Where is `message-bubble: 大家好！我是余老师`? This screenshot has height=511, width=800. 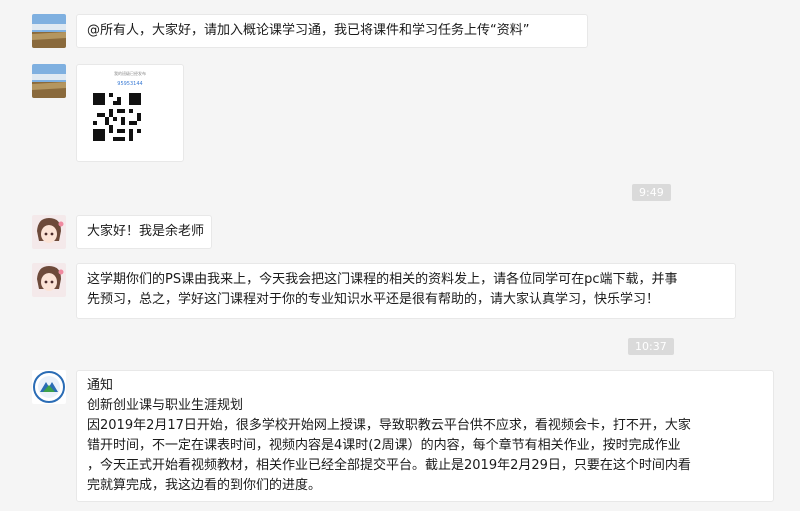
message-bubble: 大家好！我是余老师 is located at coordinates (144, 232).